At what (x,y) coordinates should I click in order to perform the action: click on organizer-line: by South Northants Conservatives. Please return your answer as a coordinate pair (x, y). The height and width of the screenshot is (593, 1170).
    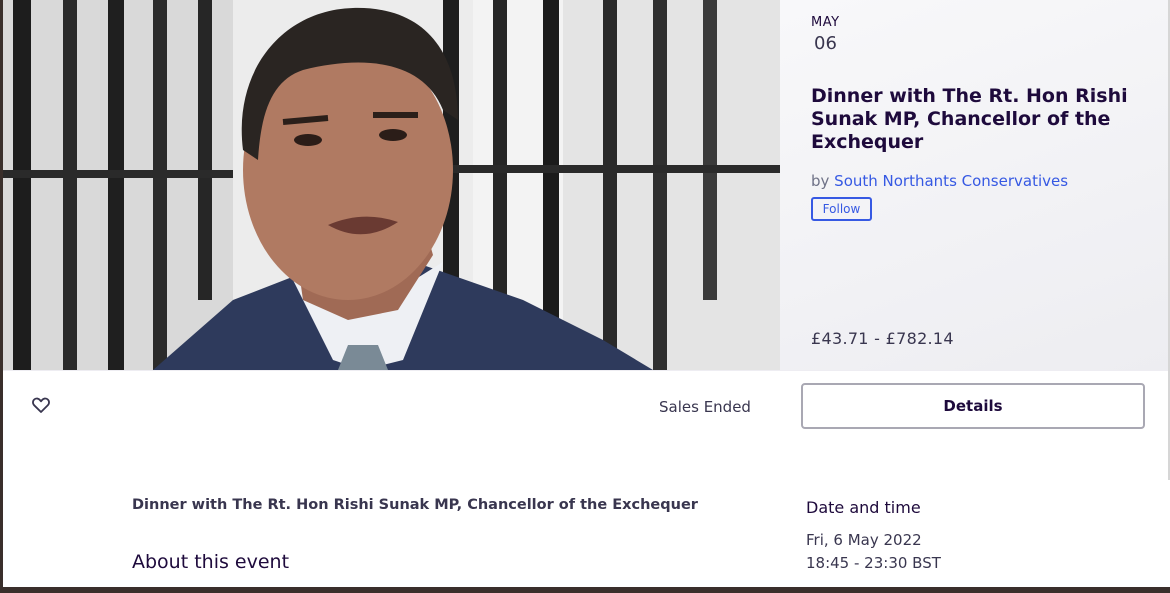
    Looking at the image, I should click on (939, 181).